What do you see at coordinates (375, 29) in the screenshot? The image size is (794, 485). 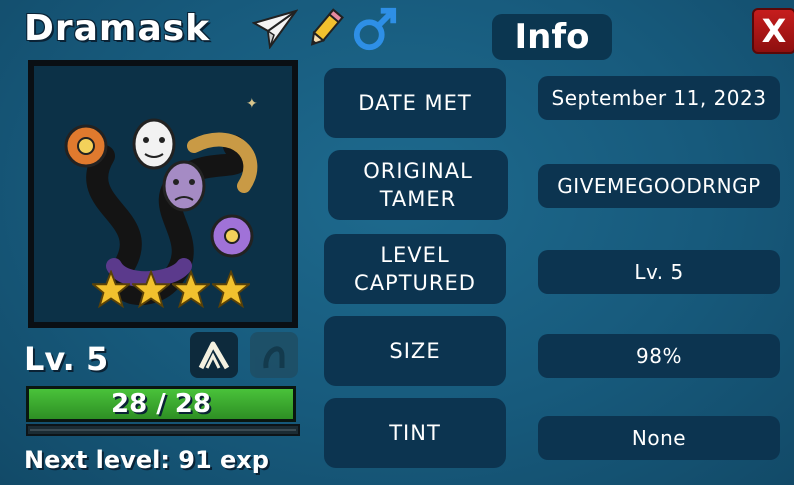 I see `male-symbol-icon` at bounding box center [375, 29].